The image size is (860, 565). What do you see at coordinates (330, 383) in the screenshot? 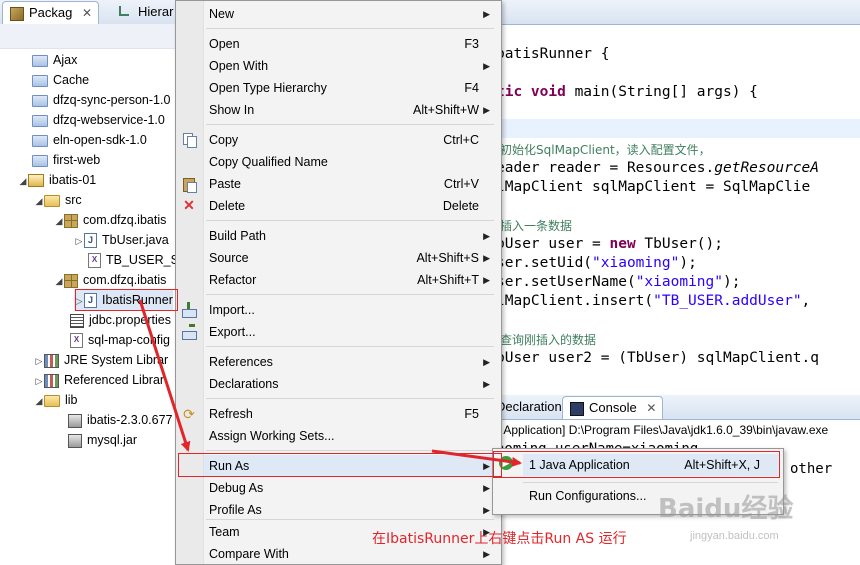
I see `annotation-arrows` at bounding box center [330, 383].